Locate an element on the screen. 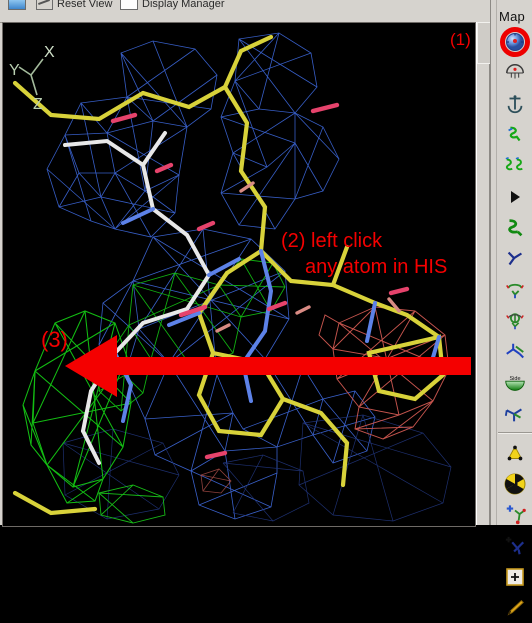  plus-box-icon is located at coordinates (515, 576).